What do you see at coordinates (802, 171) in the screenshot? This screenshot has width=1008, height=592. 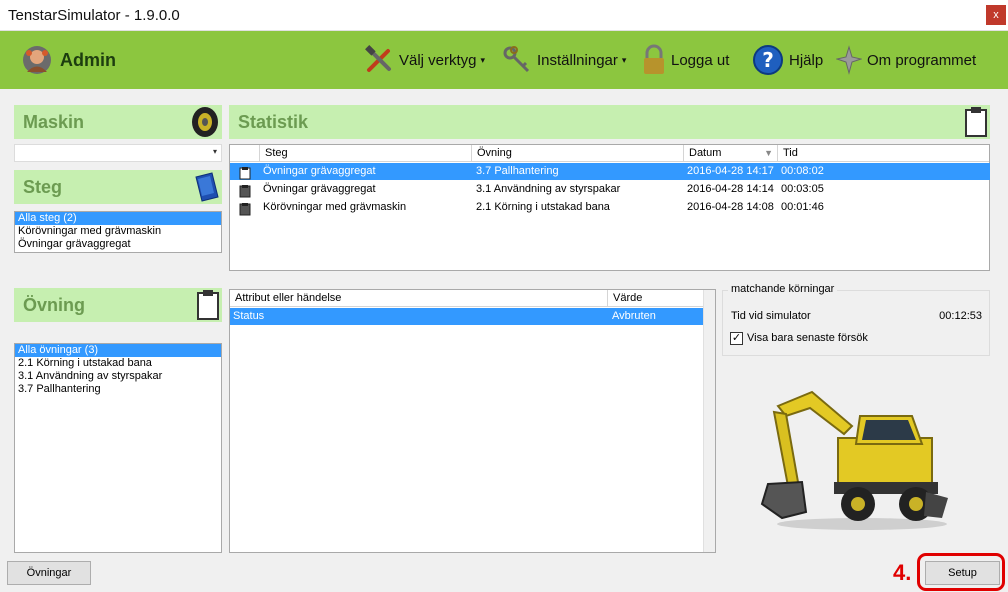 I see `cell-tid: 00:08:02` at bounding box center [802, 171].